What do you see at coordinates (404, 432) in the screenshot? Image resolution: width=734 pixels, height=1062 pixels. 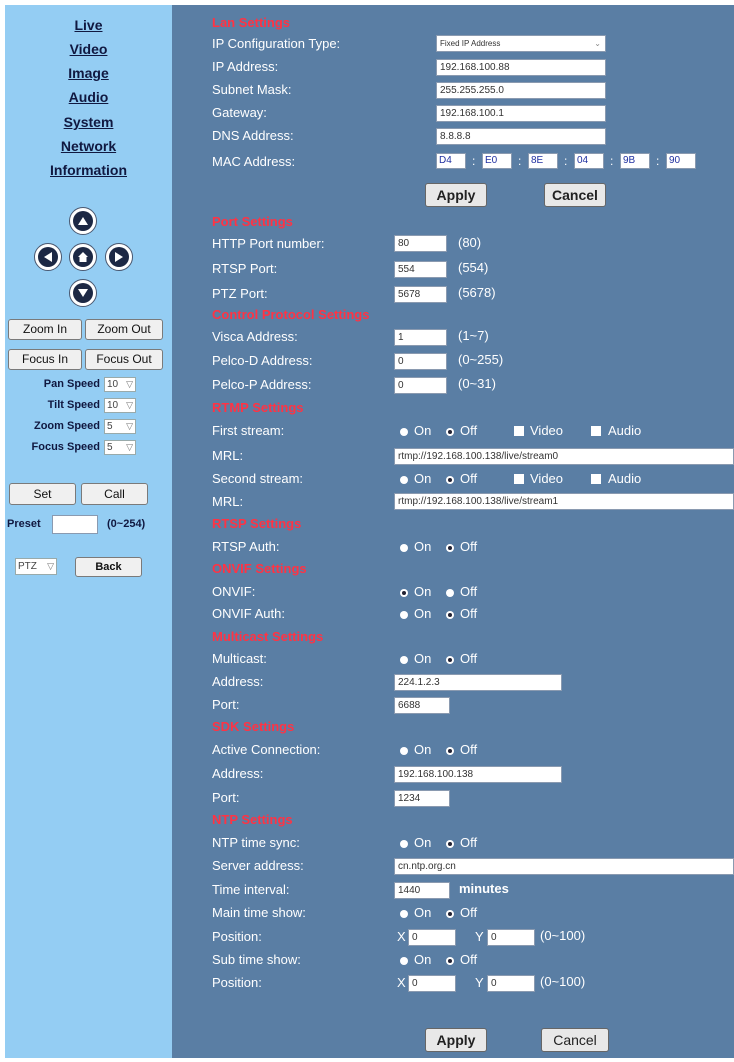 I see `first-stream-on-radio` at bounding box center [404, 432].